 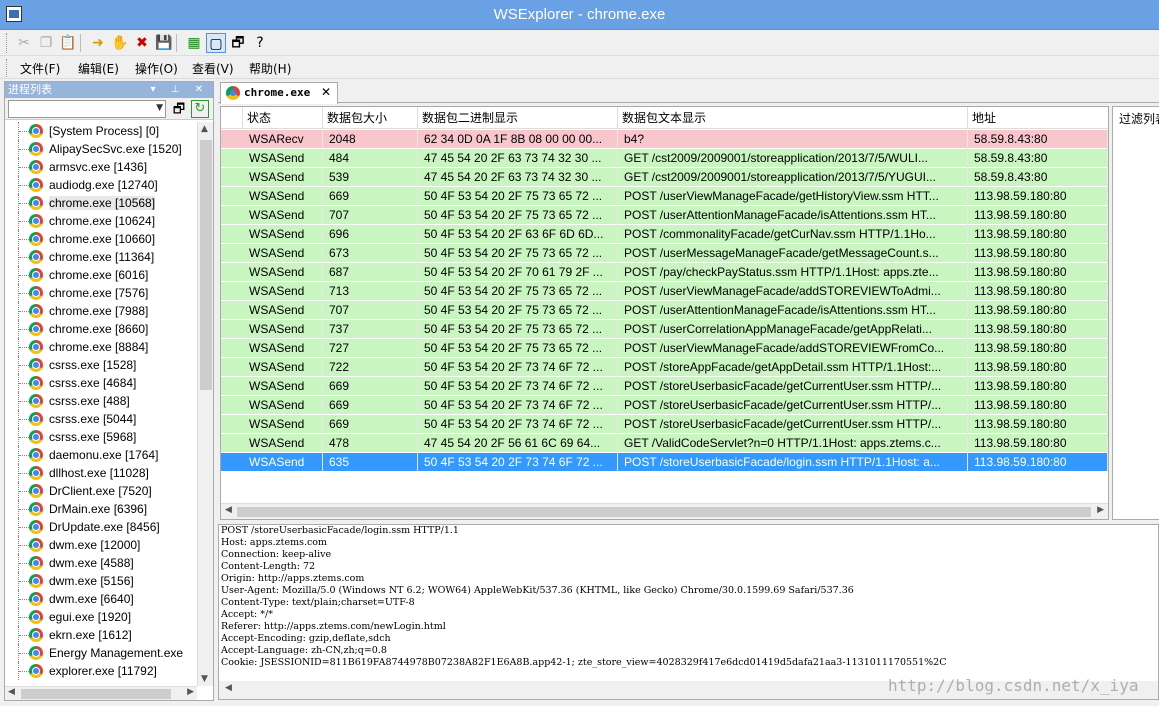 I want to click on copy-icon: ❐, so click(x=46, y=43).